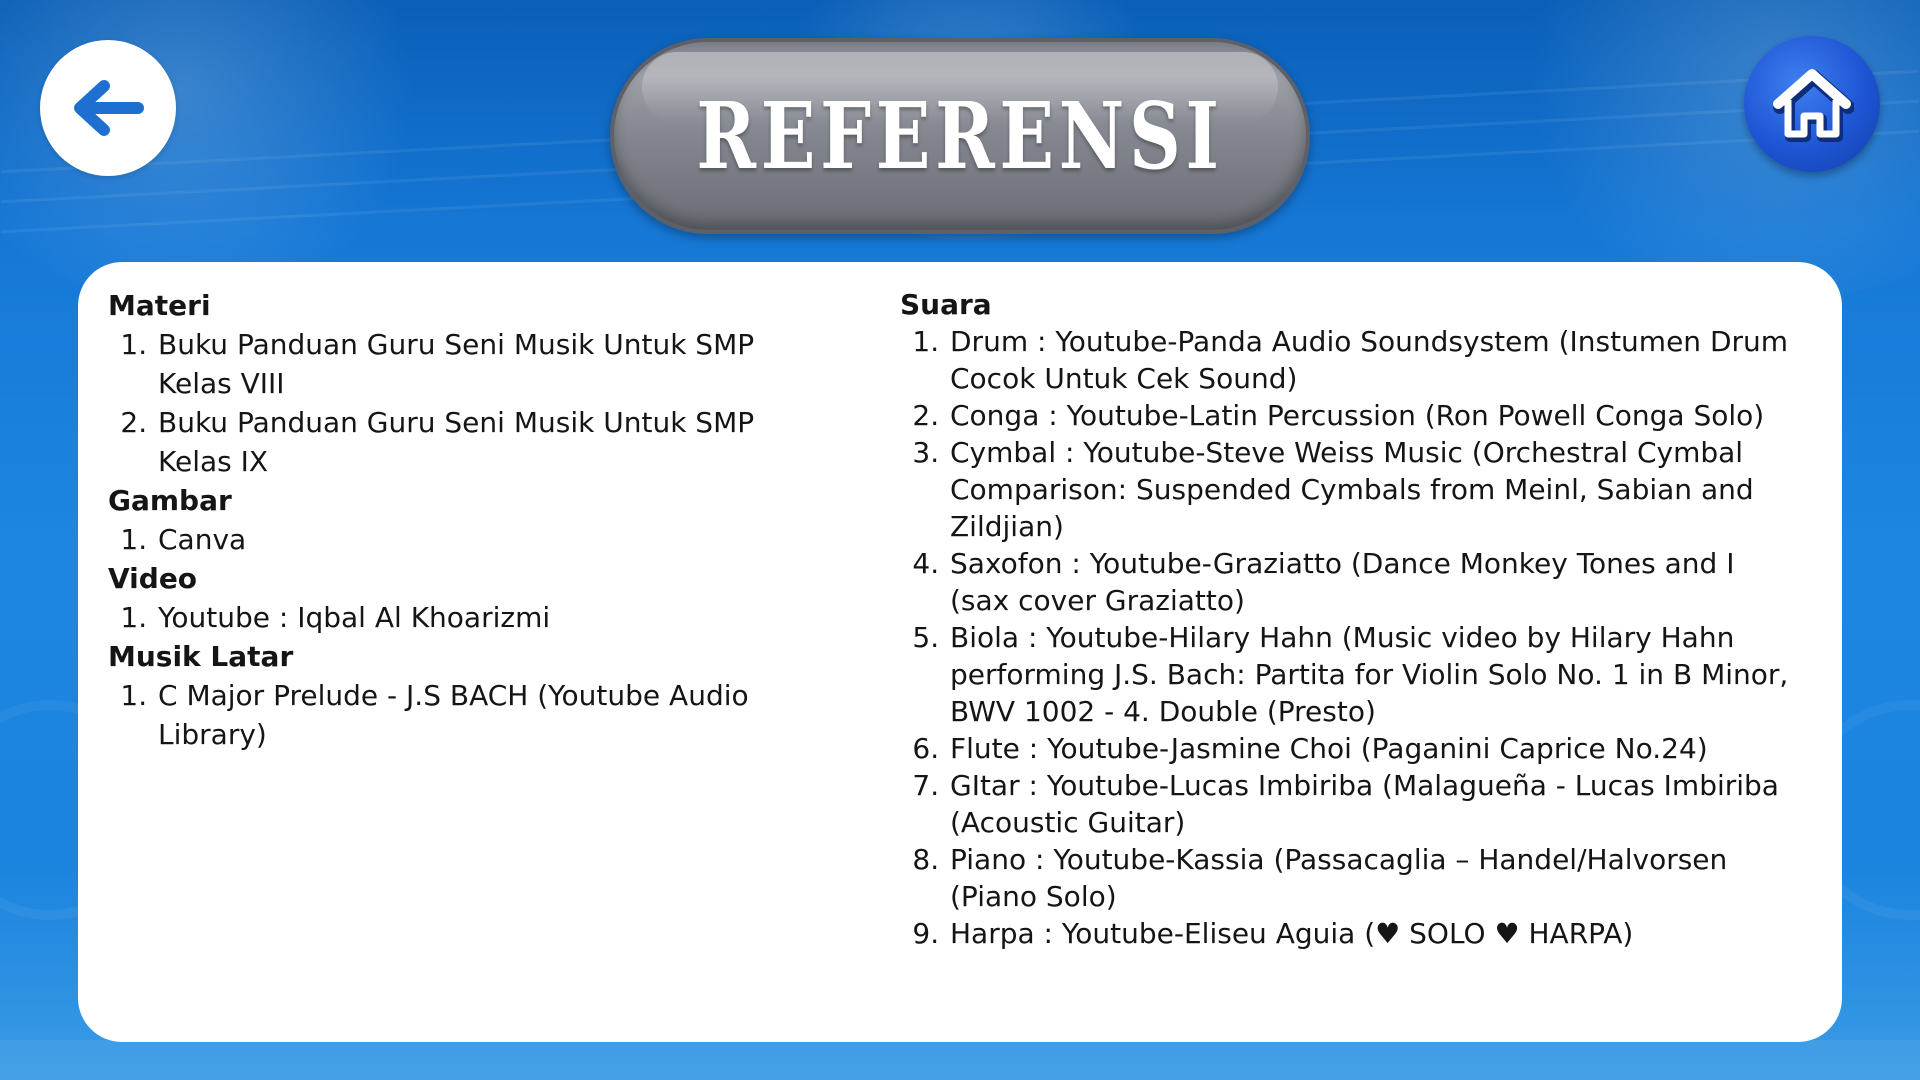  What do you see at coordinates (960, 1060) in the screenshot?
I see `stage-floor` at bounding box center [960, 1060].